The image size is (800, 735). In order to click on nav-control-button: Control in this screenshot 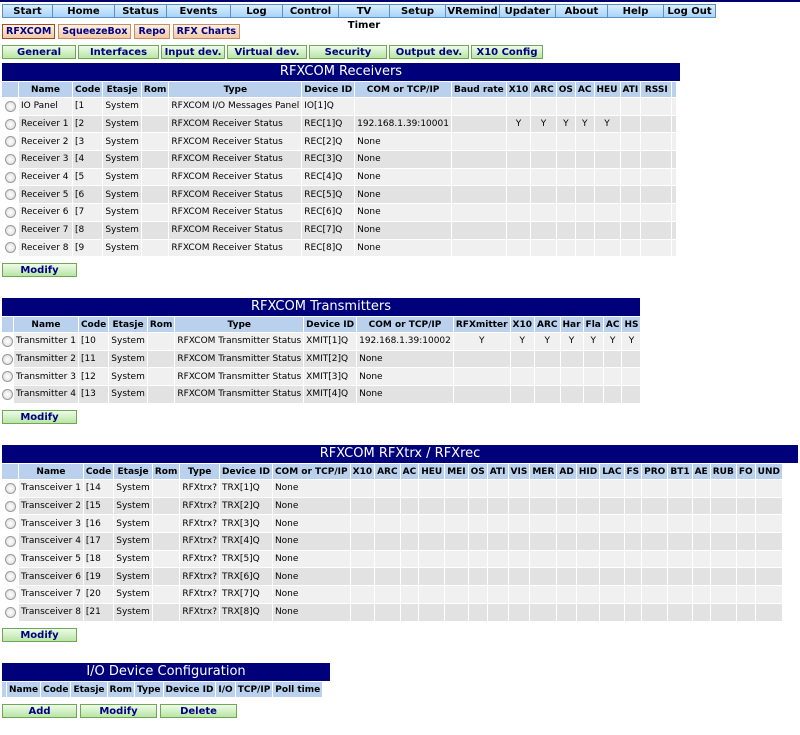, I will do `click(310, 11)`.